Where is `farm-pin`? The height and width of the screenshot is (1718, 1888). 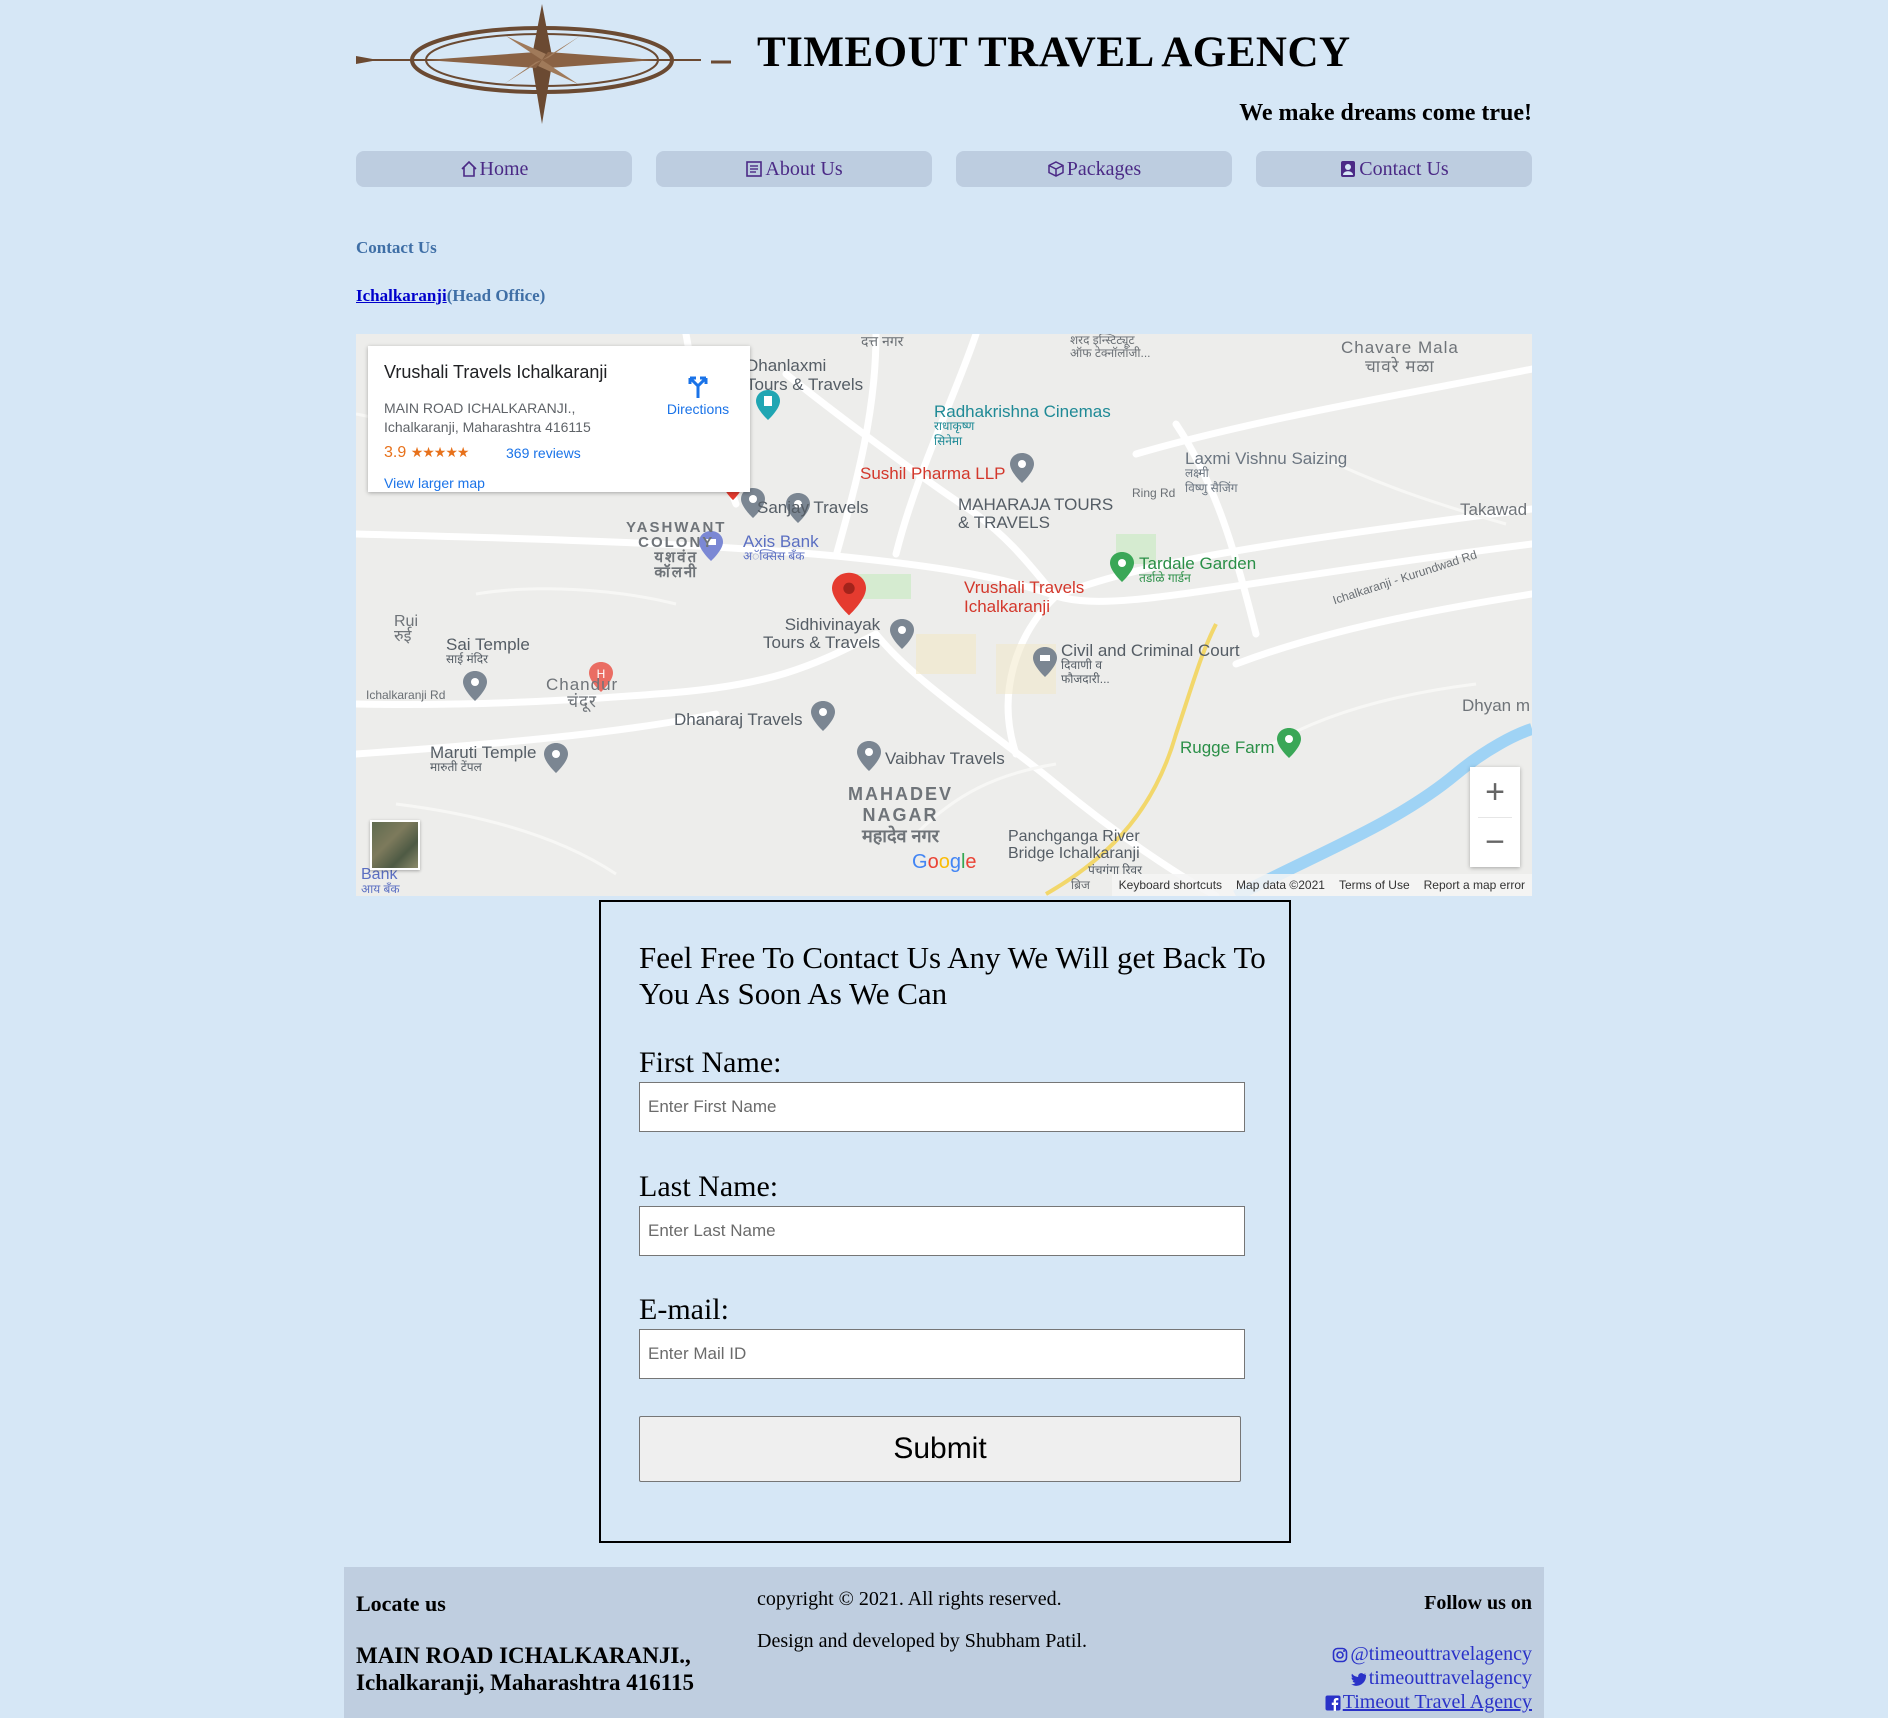 farm-pin is located at coordinates (1289, 743).